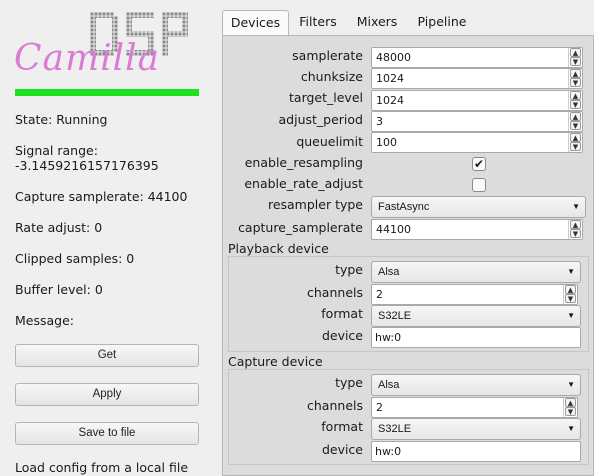 This screenshot has width=594, height=476. Describe the element at coordinates (342, 449) in the screenshot. I see `capture-device-label: device` at that location.